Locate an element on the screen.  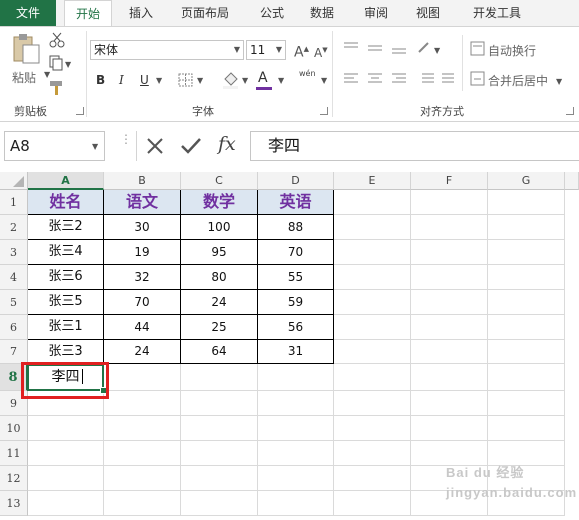
bold-button: B is located at coordinates (100, 80).